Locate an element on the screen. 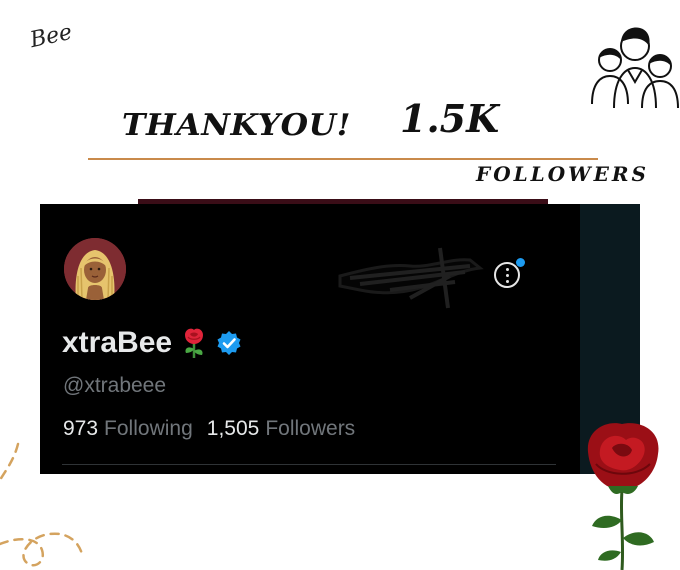 The width and height of the screenshot is (680, 570). dashed-swirl-decoration is located at coordinates (42, 504).